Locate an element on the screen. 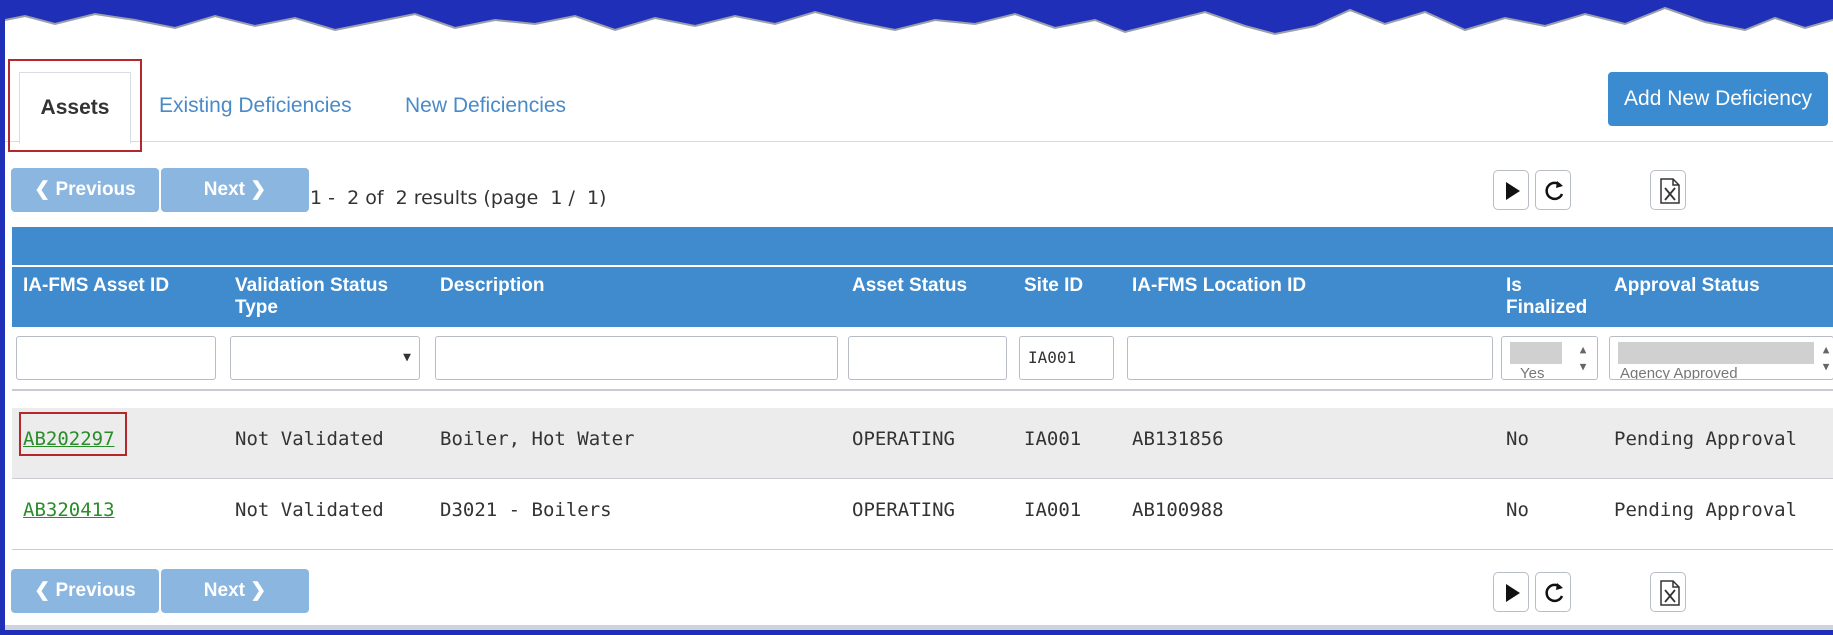 Image resolution: width=1833 pixels, height=635 pixels. tab-existing-deficiencies: Existing Deficiencies is located at coordinates (255, 106).